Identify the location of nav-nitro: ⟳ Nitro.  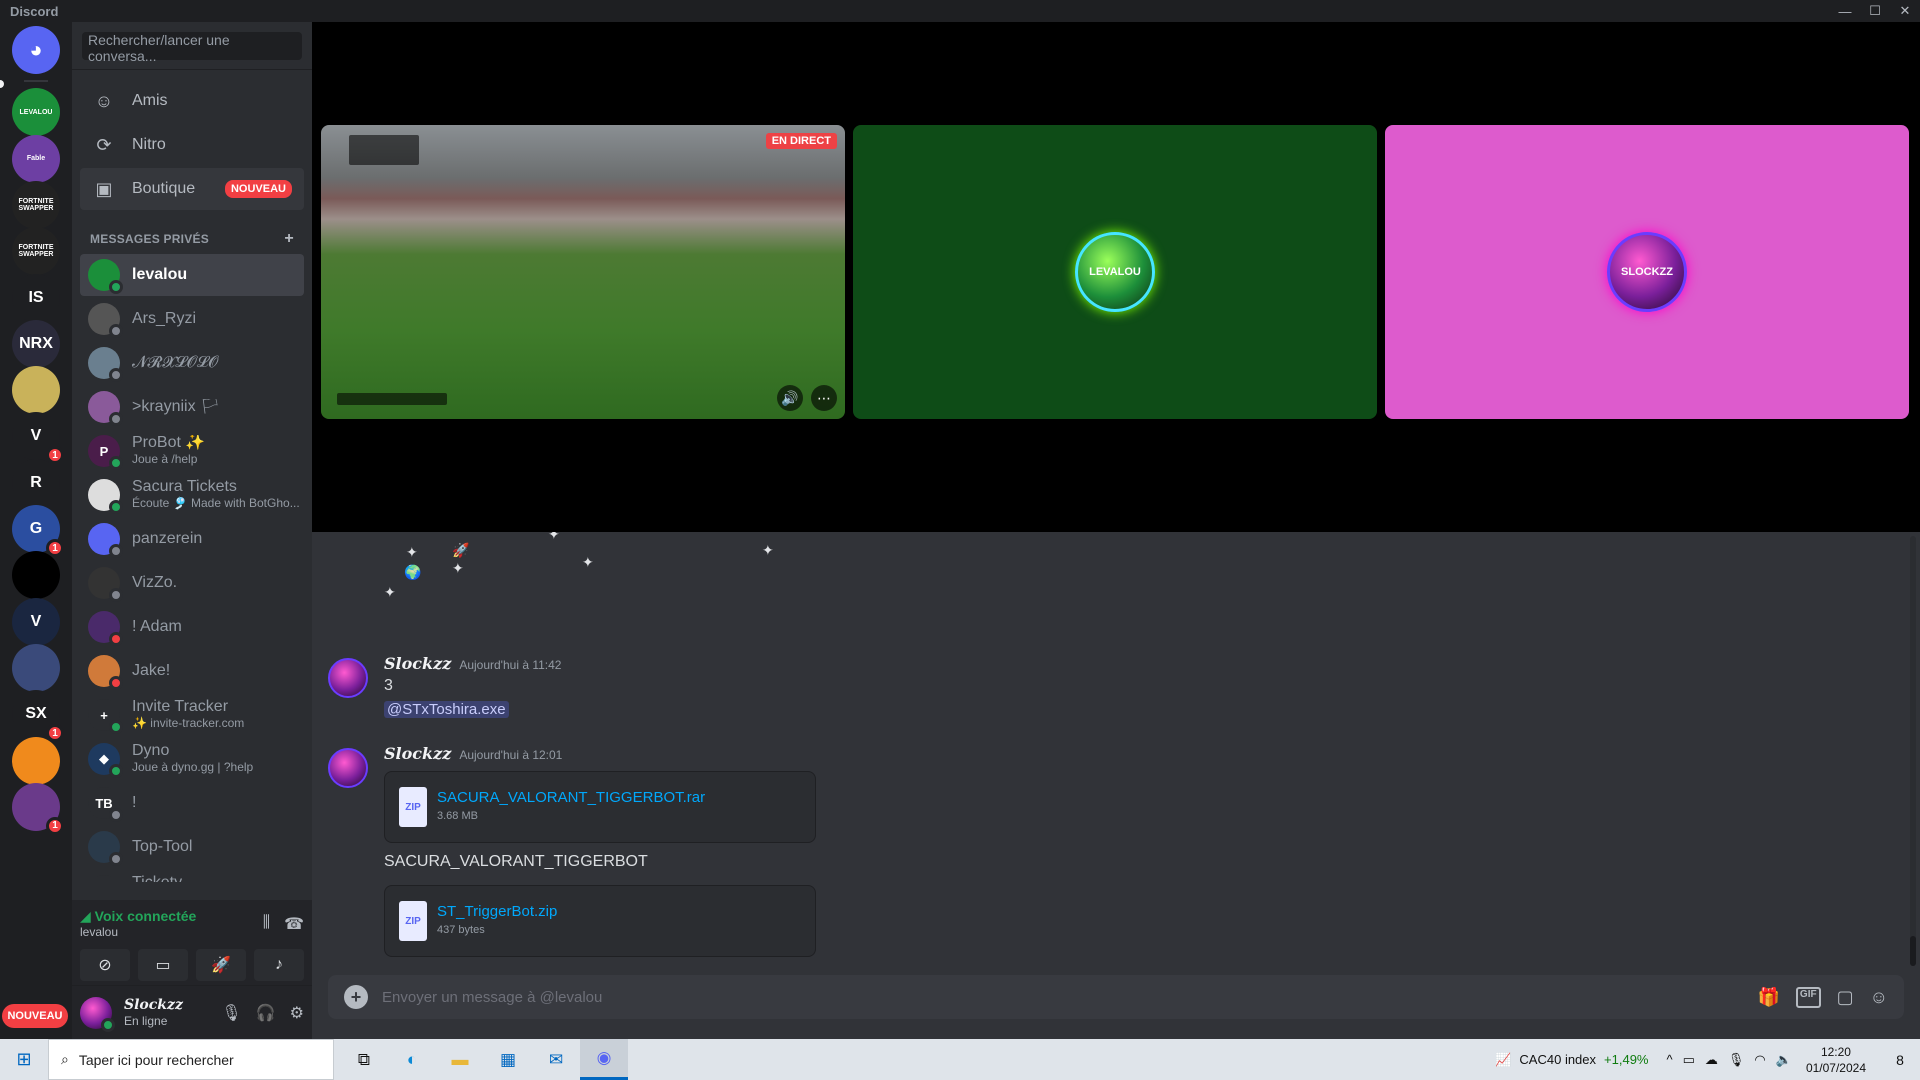
(192, 145).